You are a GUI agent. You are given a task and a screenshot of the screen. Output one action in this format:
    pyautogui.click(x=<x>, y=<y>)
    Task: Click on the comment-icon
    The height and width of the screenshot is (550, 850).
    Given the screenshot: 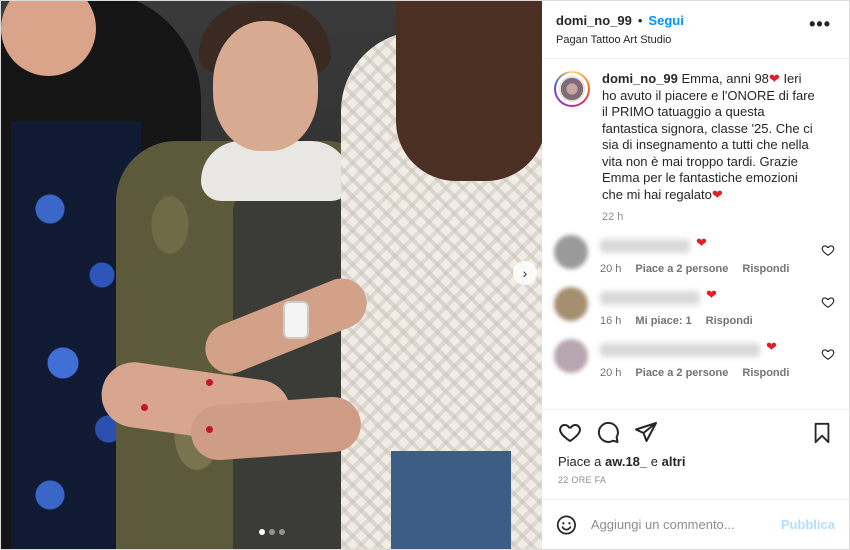 What is the action you would take?
    pyautogui.click(x=608, y=432)
    